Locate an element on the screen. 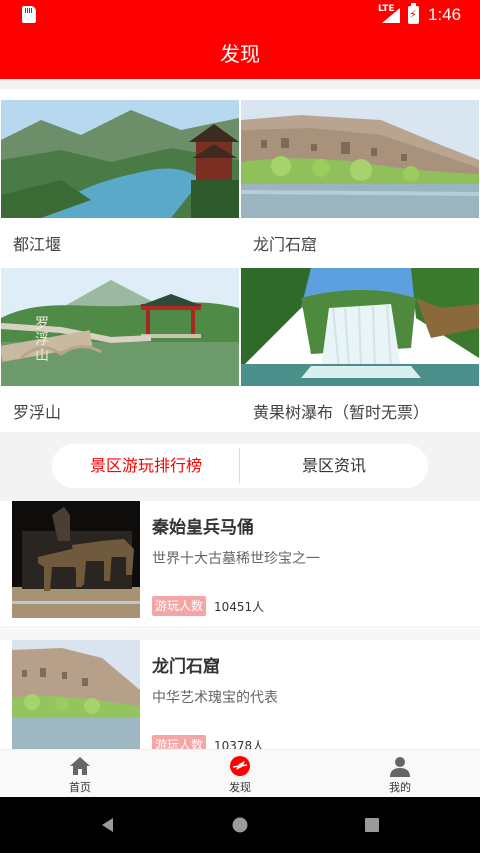 The image size is (480, 853). home-icon is located at coordinates (80, 766).